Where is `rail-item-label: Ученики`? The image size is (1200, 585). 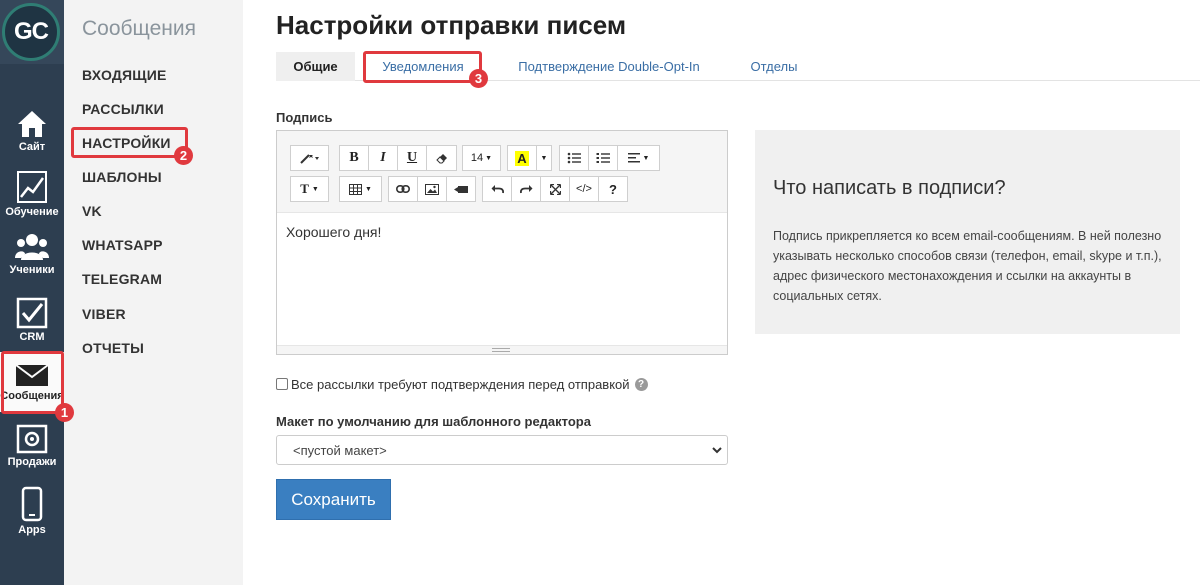
rail-item-label: Ученики is located at coordinates (32, 270).